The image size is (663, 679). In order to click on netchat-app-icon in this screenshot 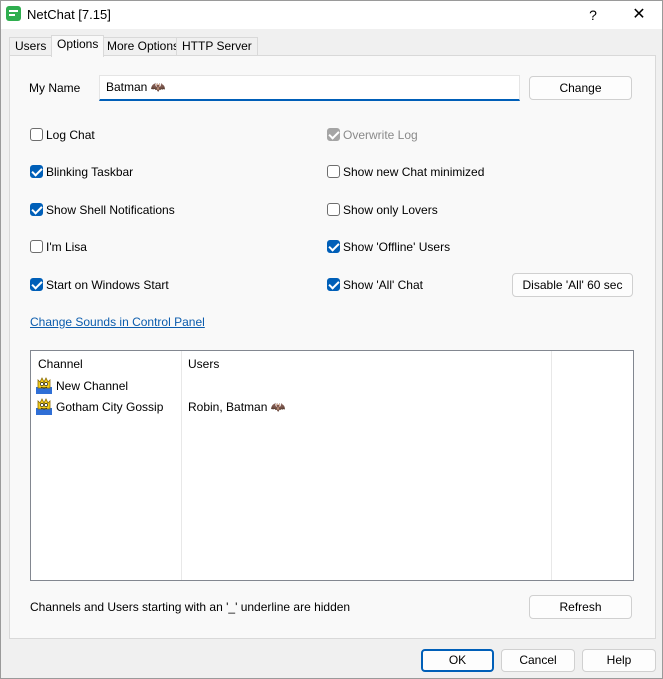, I will do `click(13, 13)`.